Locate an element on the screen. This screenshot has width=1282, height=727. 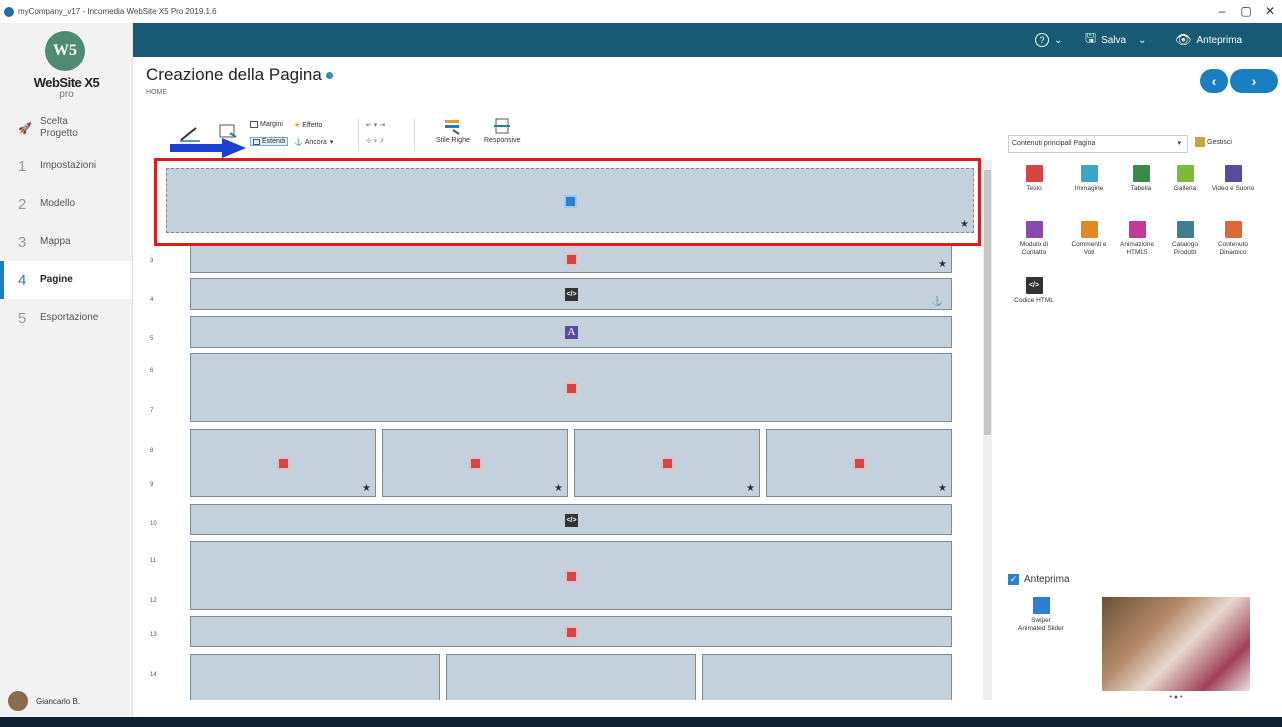
sidebar-item-pagine: 4 Pagine is located at coordinates (66, 280).